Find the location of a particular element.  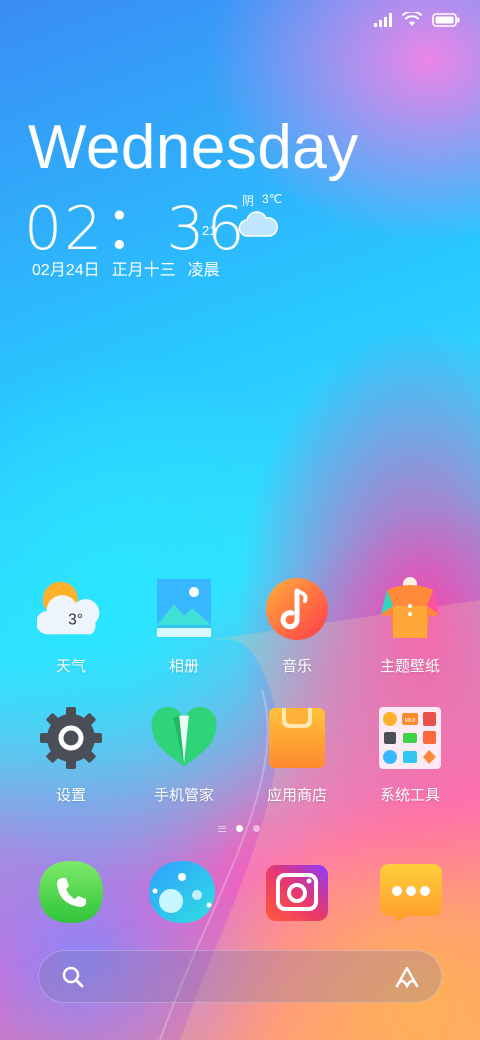

app-weather: 3° 天气 is located at coordinates (71, 625).